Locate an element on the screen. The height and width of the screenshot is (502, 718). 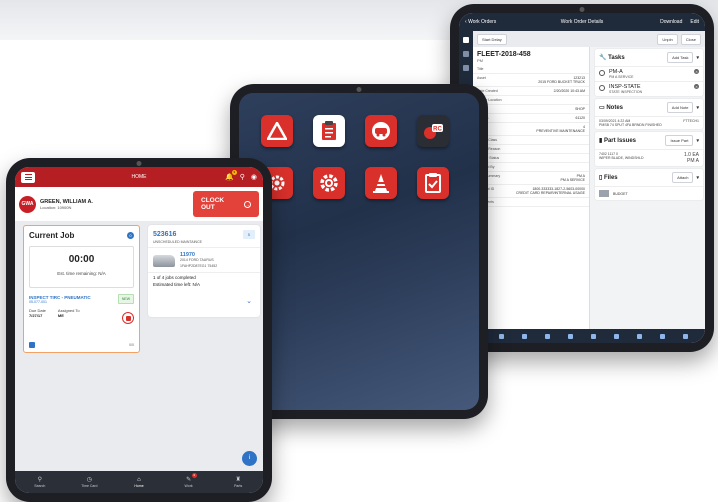
back-button: ‹ Work Orders is located at coordinates (480, 22).